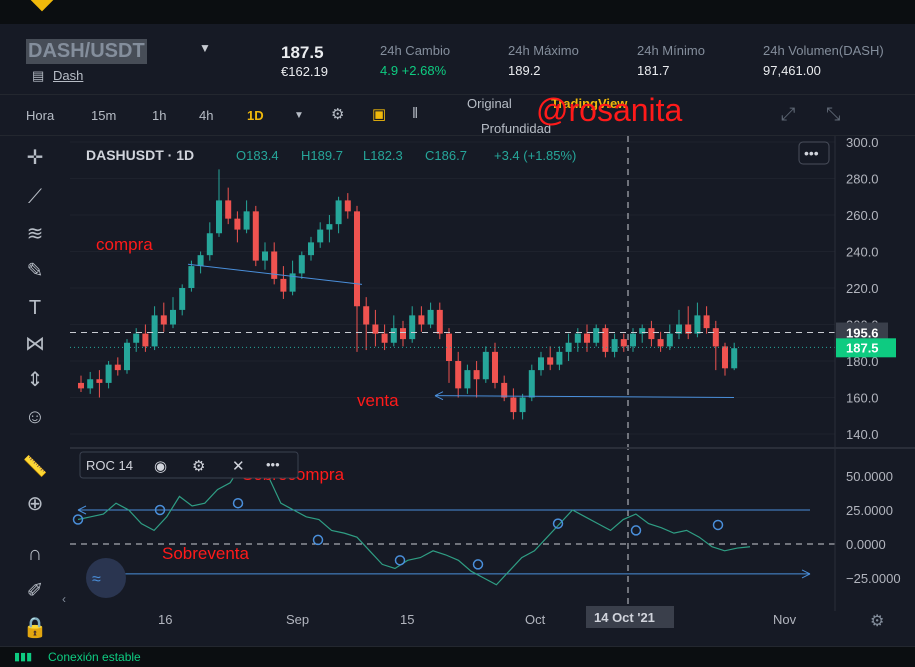 Image resolution: width=915 pixels, height=667 pixels. What do you see at coordinates (35, 271) in the screenshot?
I see `brush-icon: ✎` at bounding box center [35, 271].